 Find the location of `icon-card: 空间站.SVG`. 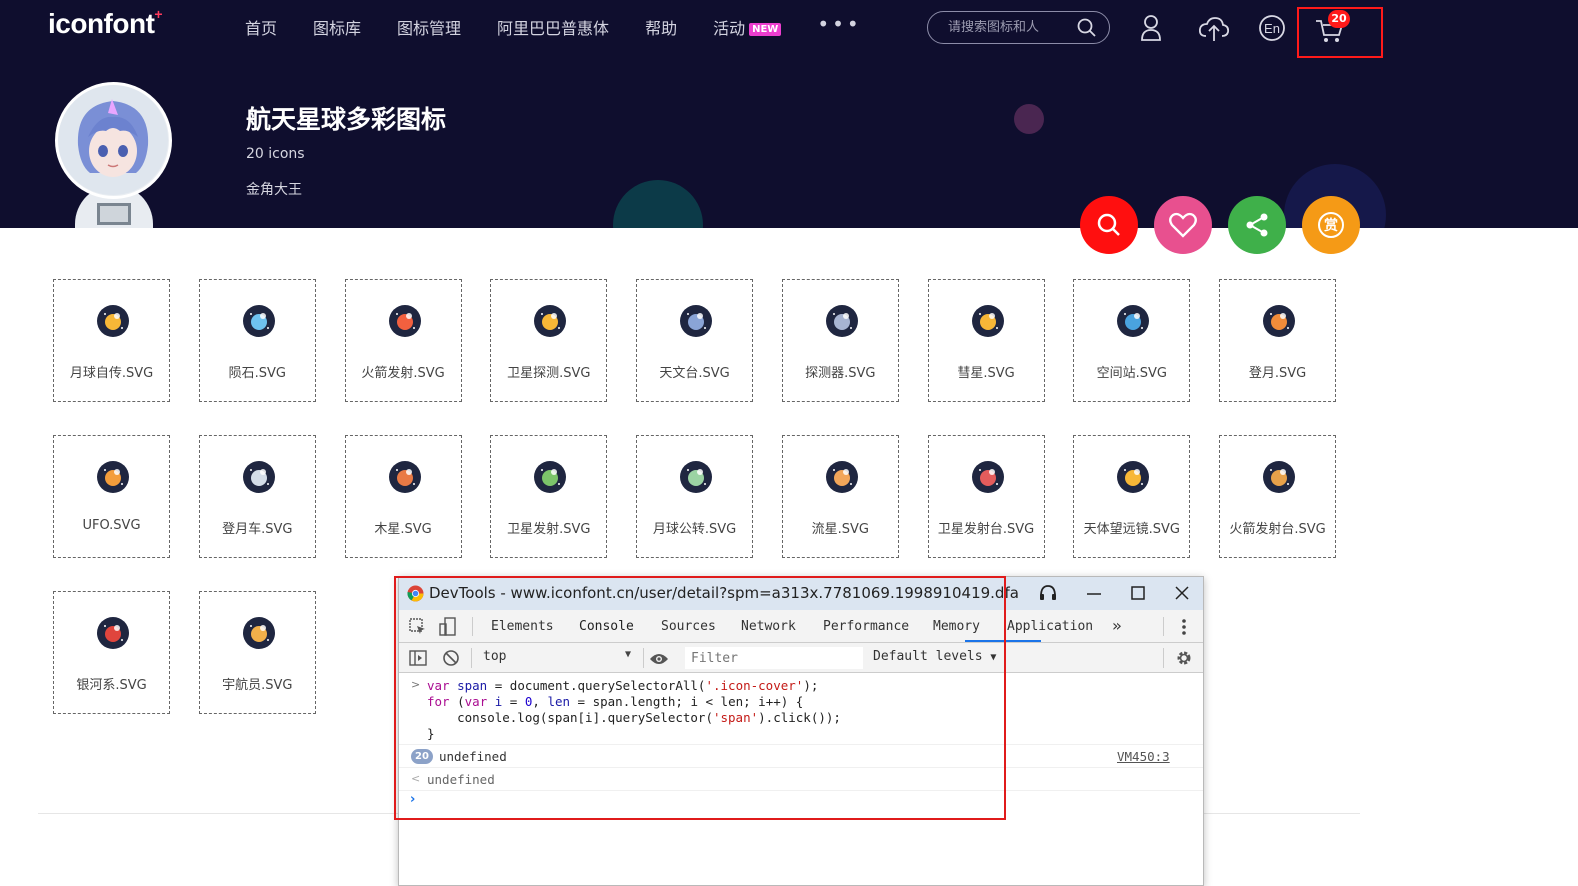

icon-card: 空间站.SVG is located at coordinates (1132, 340).